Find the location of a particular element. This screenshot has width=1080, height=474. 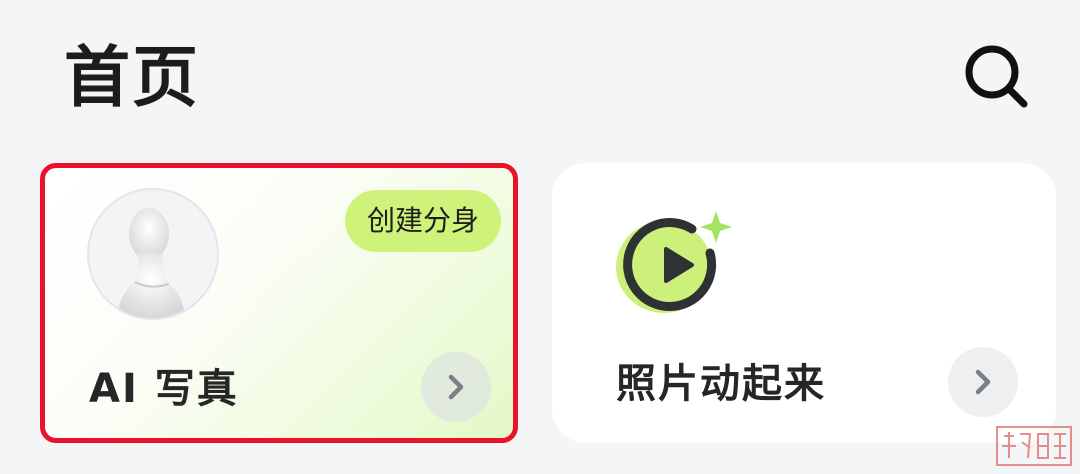

search-button is located at coordinates (997, 77).